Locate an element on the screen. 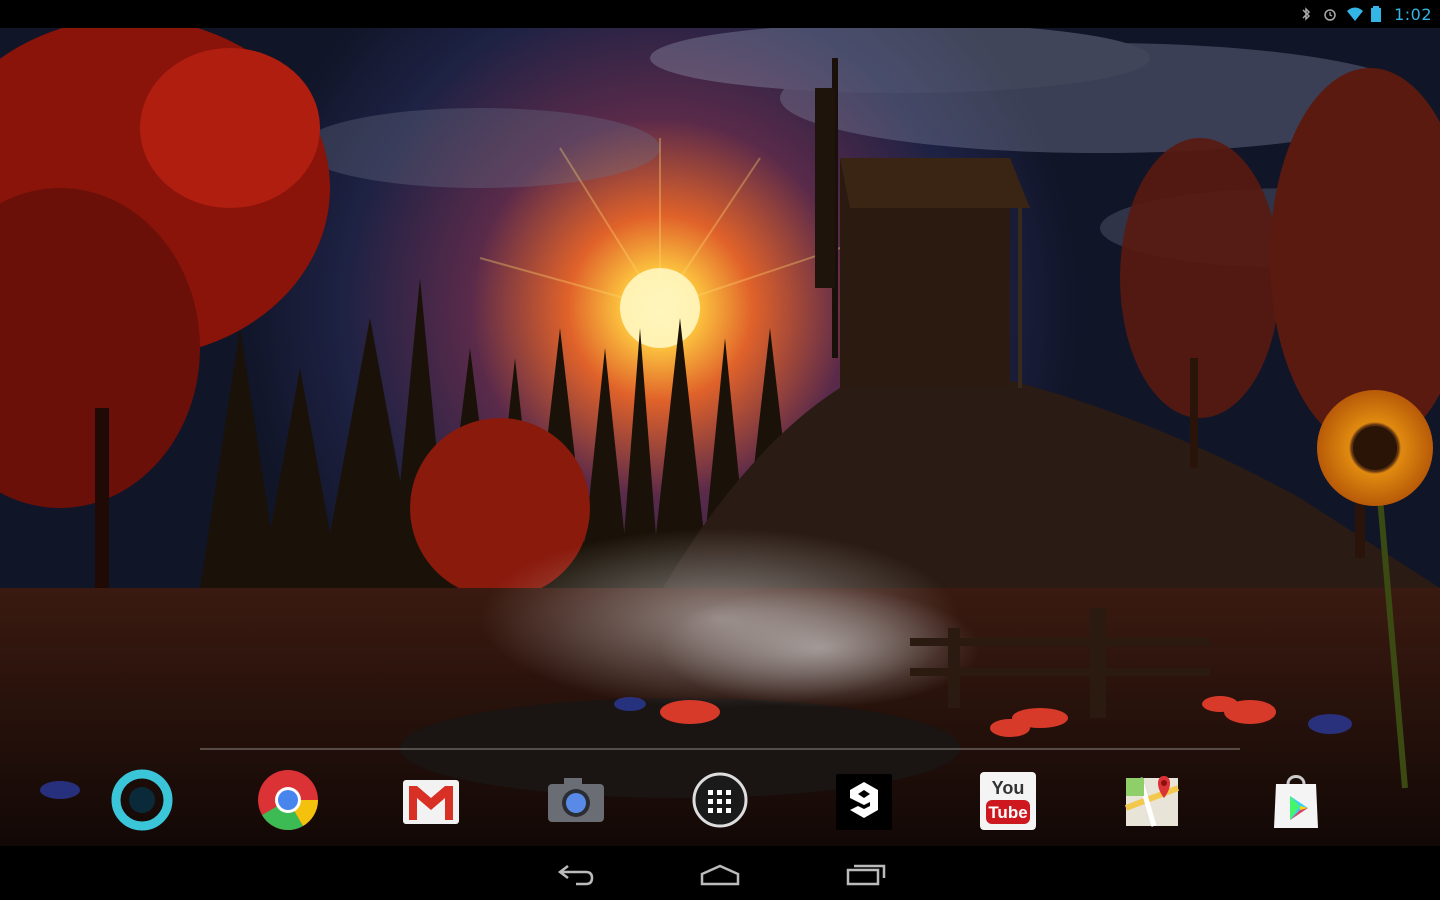 The height and width of the screenshot is (900, 1440). back-button is located at coordinates (576, 874).